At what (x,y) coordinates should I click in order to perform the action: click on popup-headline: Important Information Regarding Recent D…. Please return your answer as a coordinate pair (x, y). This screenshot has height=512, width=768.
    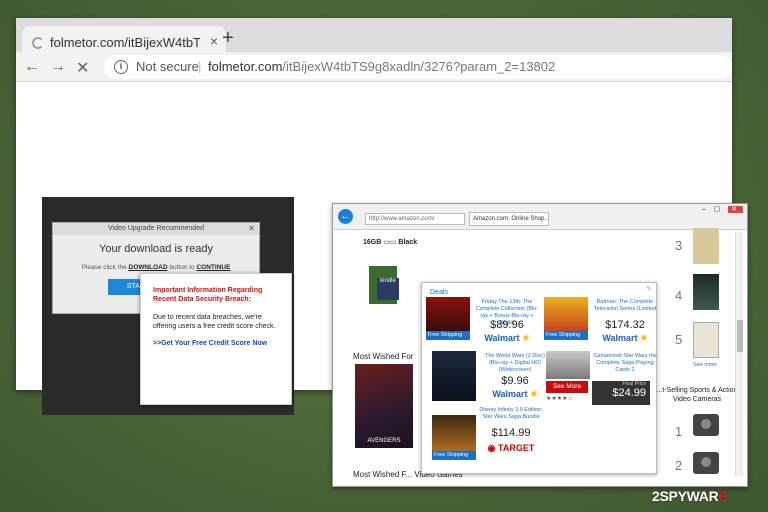
    Looking at the image, I should click on (208, 295).